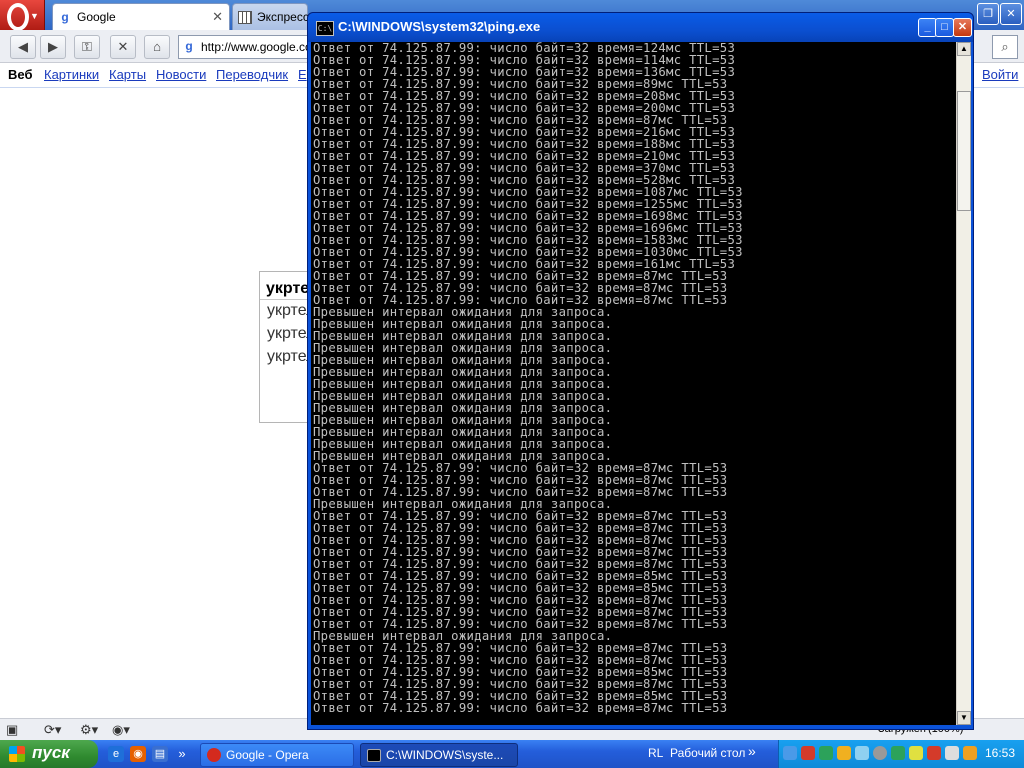  What do you see at coordinates (89, 730) in the screenshot?
I see `unite-icon: ⚙▾` at bounding box center [89, 730].